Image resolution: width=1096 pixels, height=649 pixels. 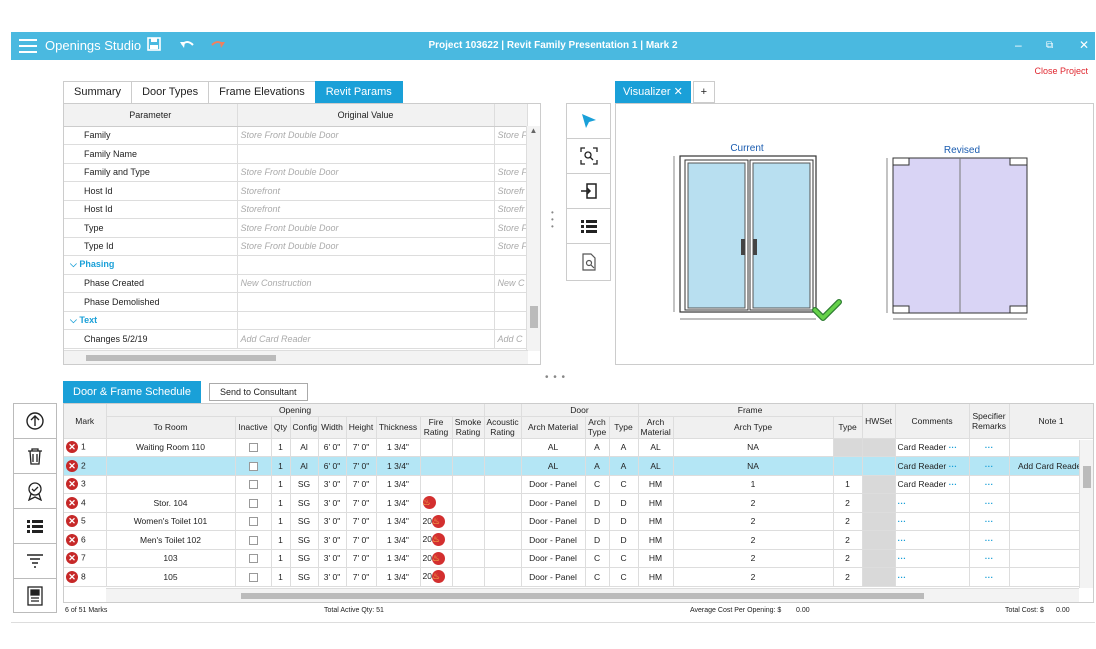 What do you see at coordinates (436, 447) in the screenshot?
I see `fire-rating-cell` at bounding box center [436, 447].